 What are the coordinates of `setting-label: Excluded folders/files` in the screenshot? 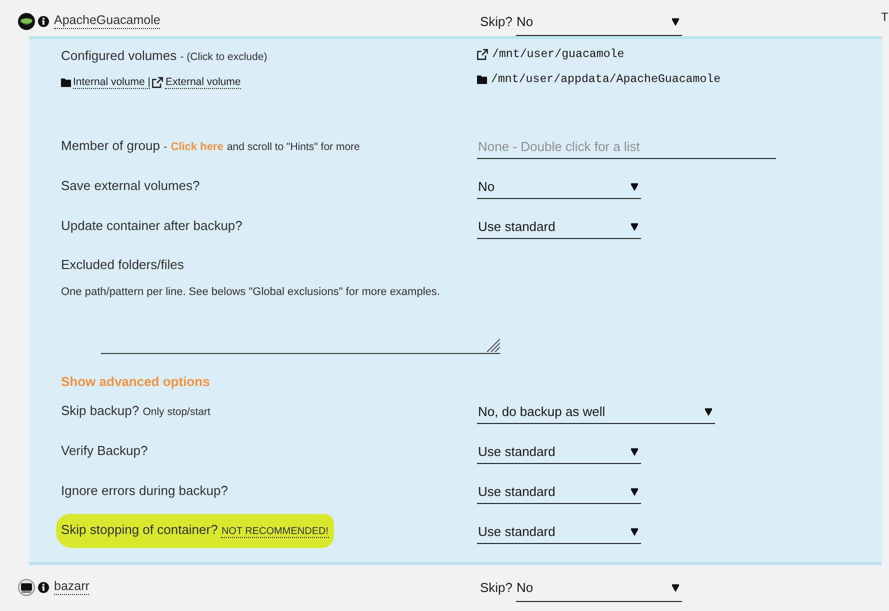 It's located at (122, 265).